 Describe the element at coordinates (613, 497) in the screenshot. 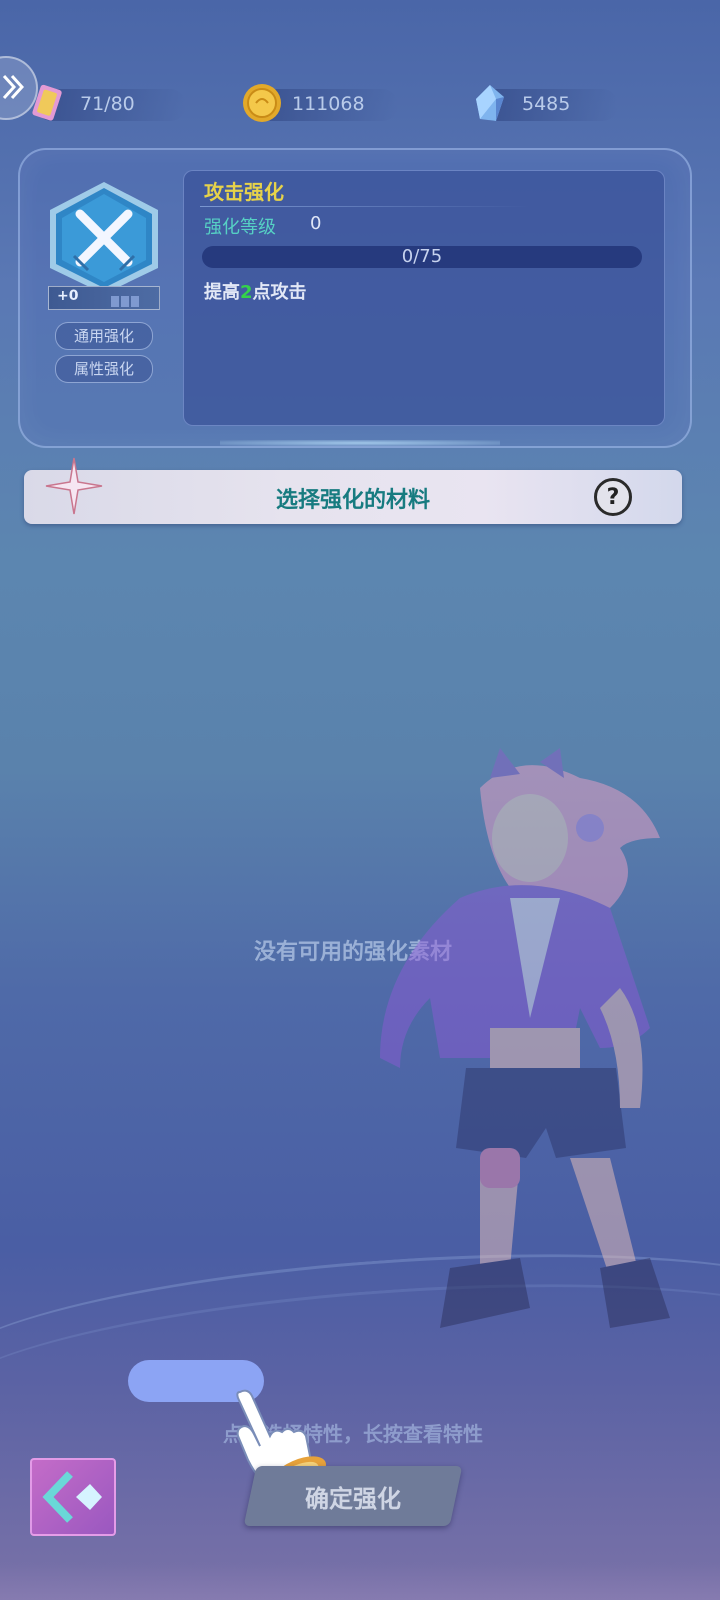

I see `help-button: ?` at that location.